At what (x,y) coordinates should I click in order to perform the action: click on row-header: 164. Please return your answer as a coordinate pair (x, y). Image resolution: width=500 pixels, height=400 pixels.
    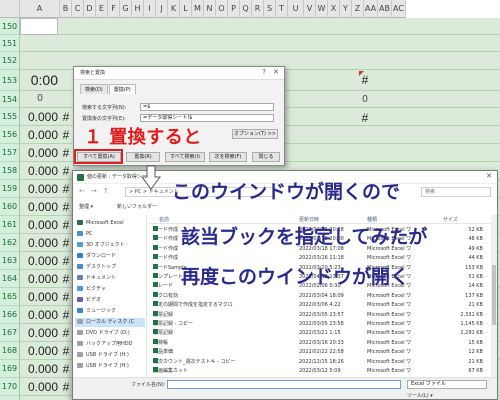
    Looking at the image, I should click on (10, 279).